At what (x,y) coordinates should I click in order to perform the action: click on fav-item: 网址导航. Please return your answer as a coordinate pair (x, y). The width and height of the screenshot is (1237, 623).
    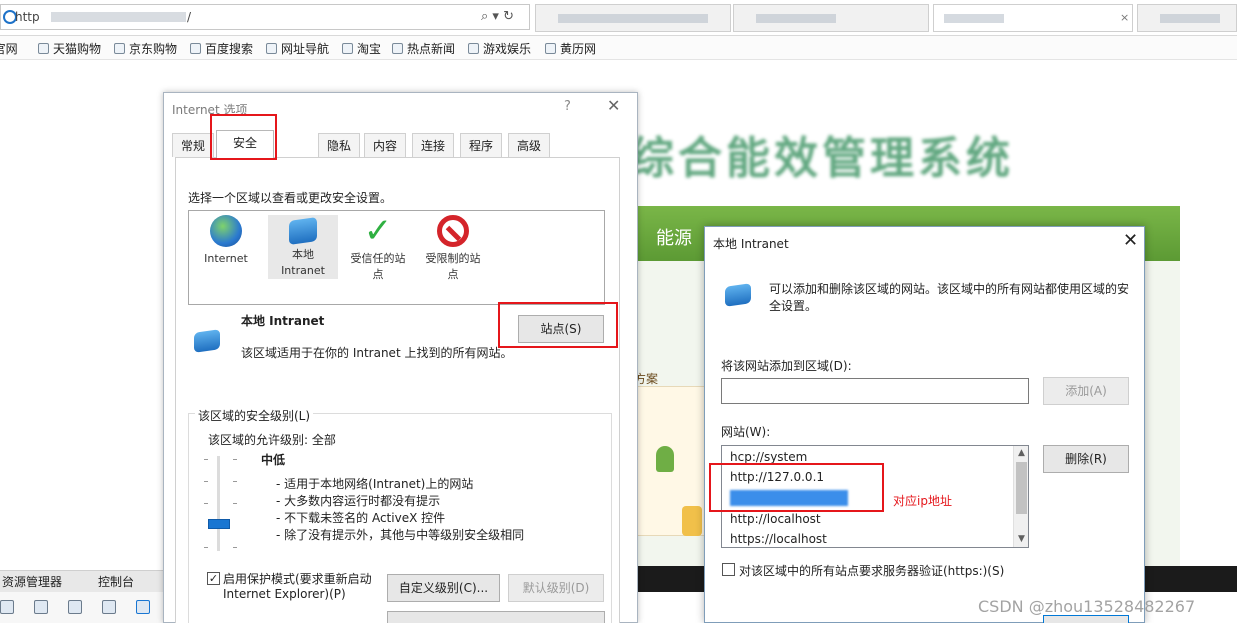
    Looking at the image, I should click on (297, 48).